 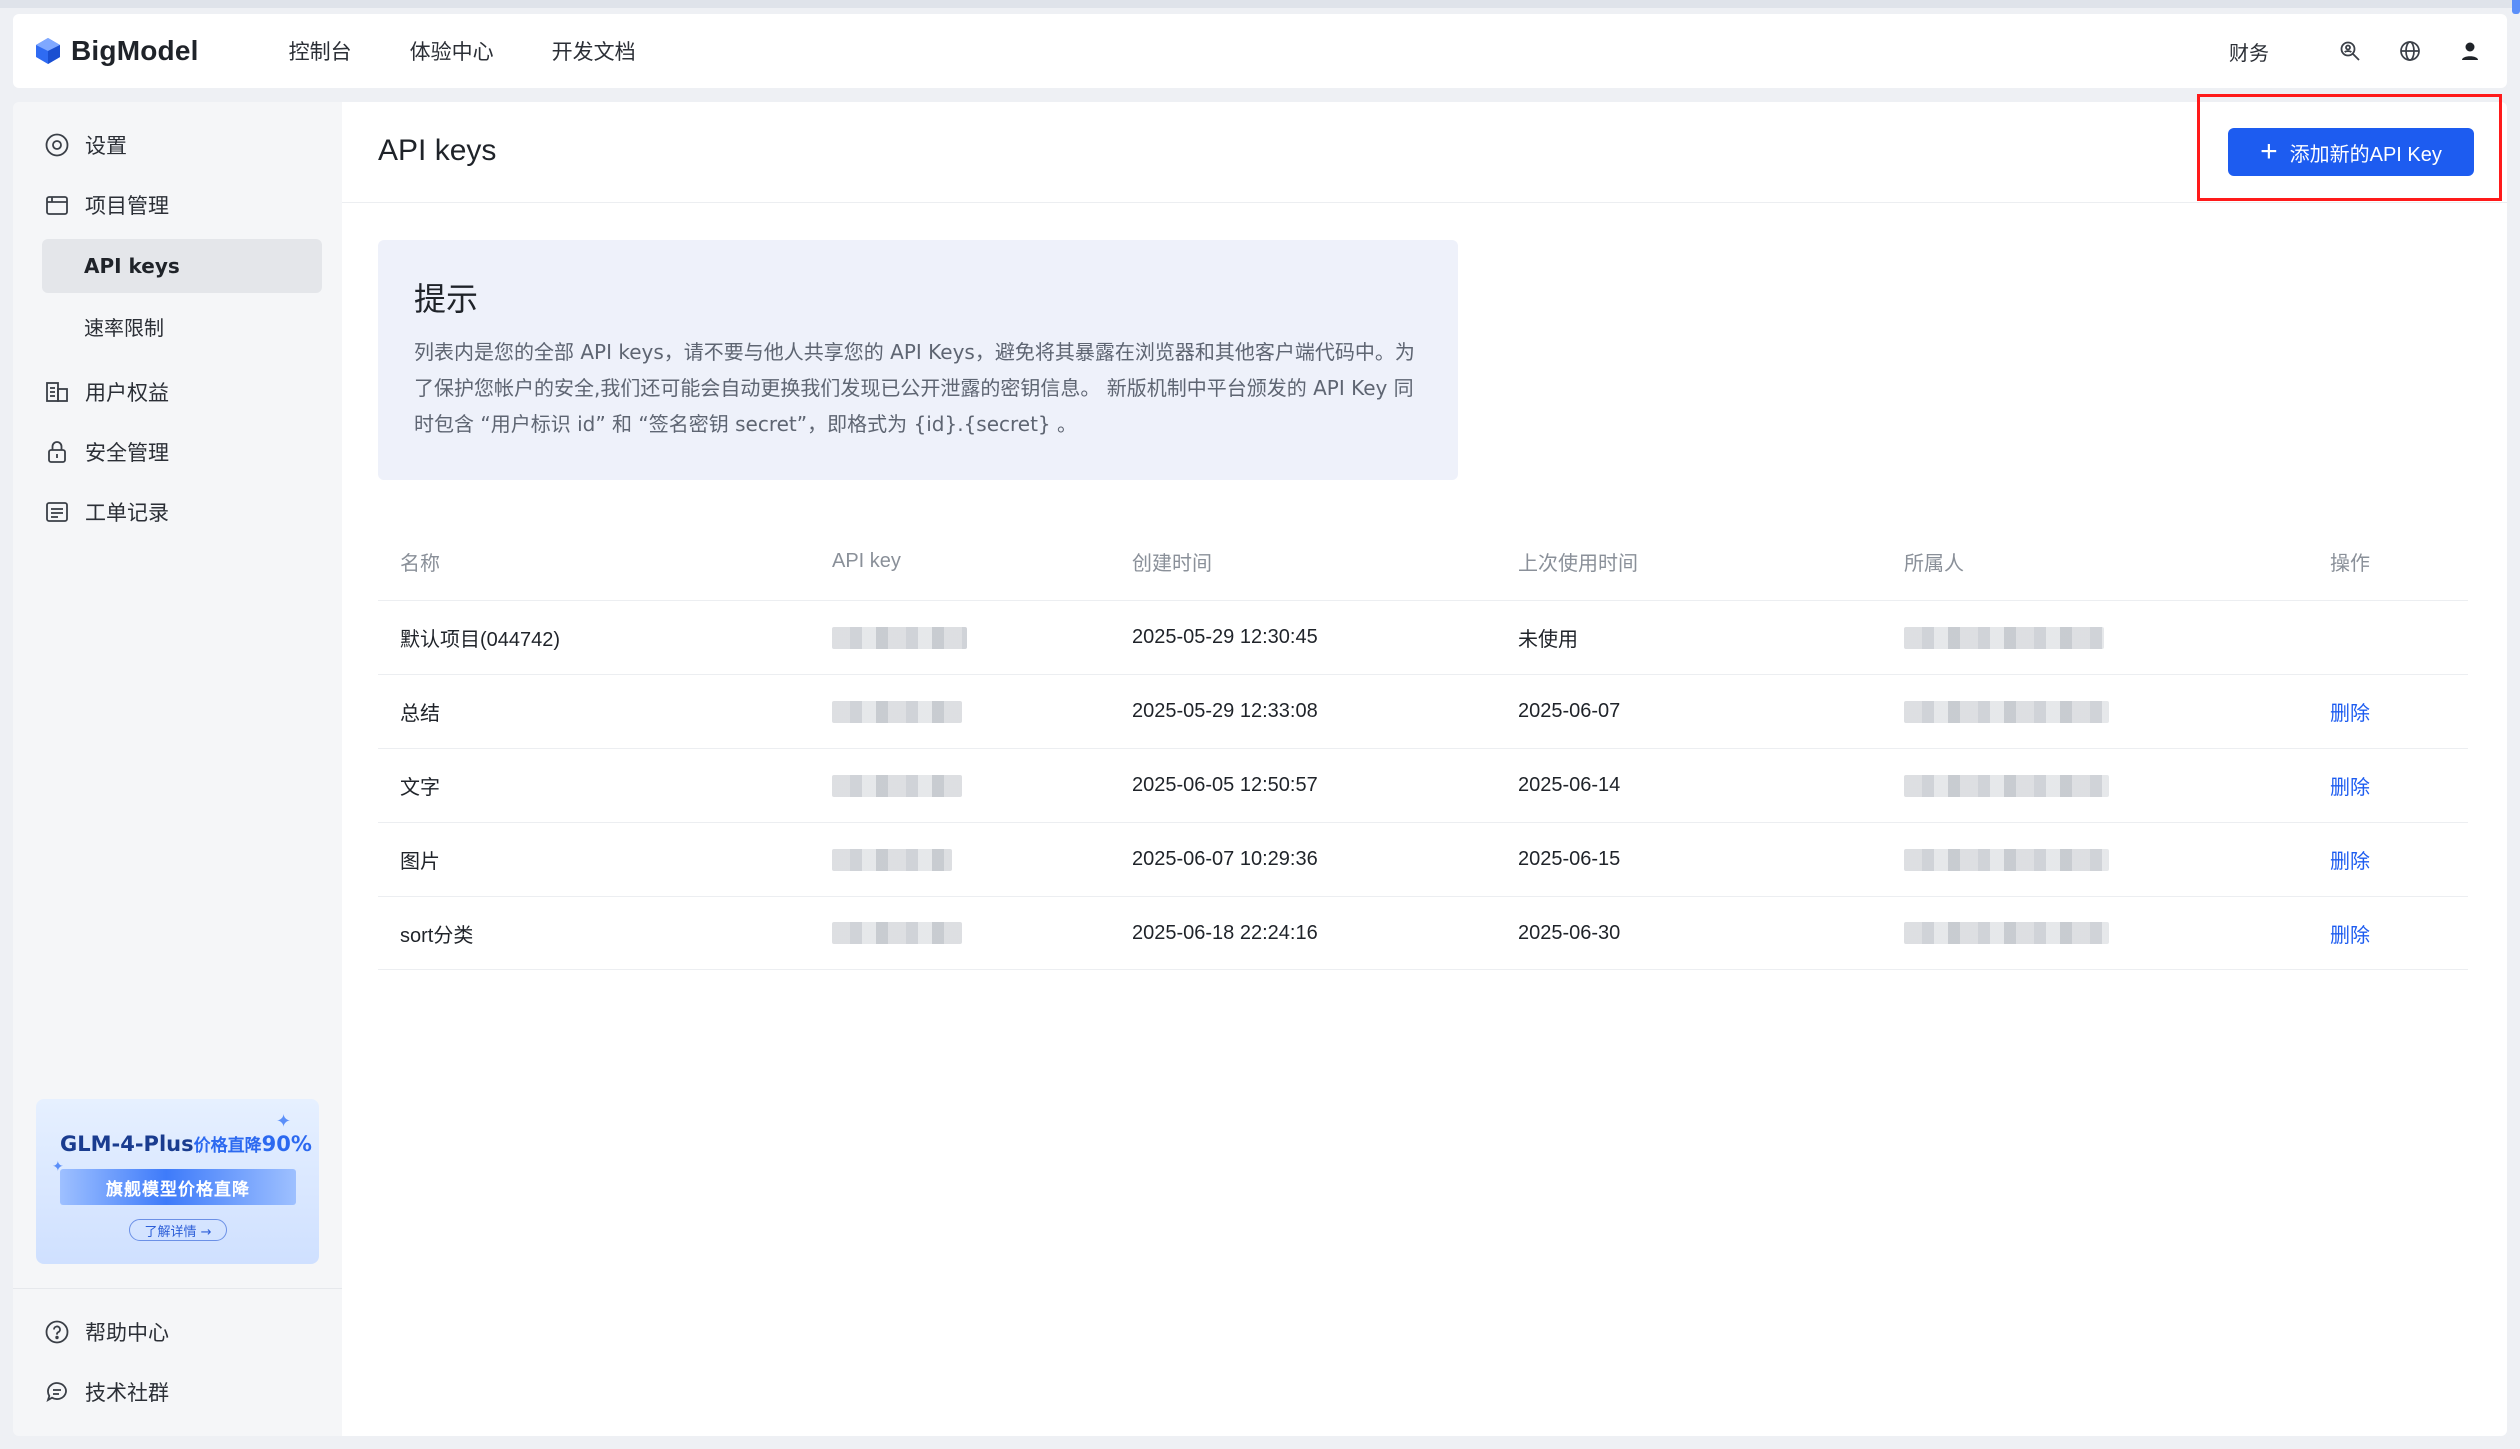 I want to click on globe-icon, so click(x=2410, y=51).